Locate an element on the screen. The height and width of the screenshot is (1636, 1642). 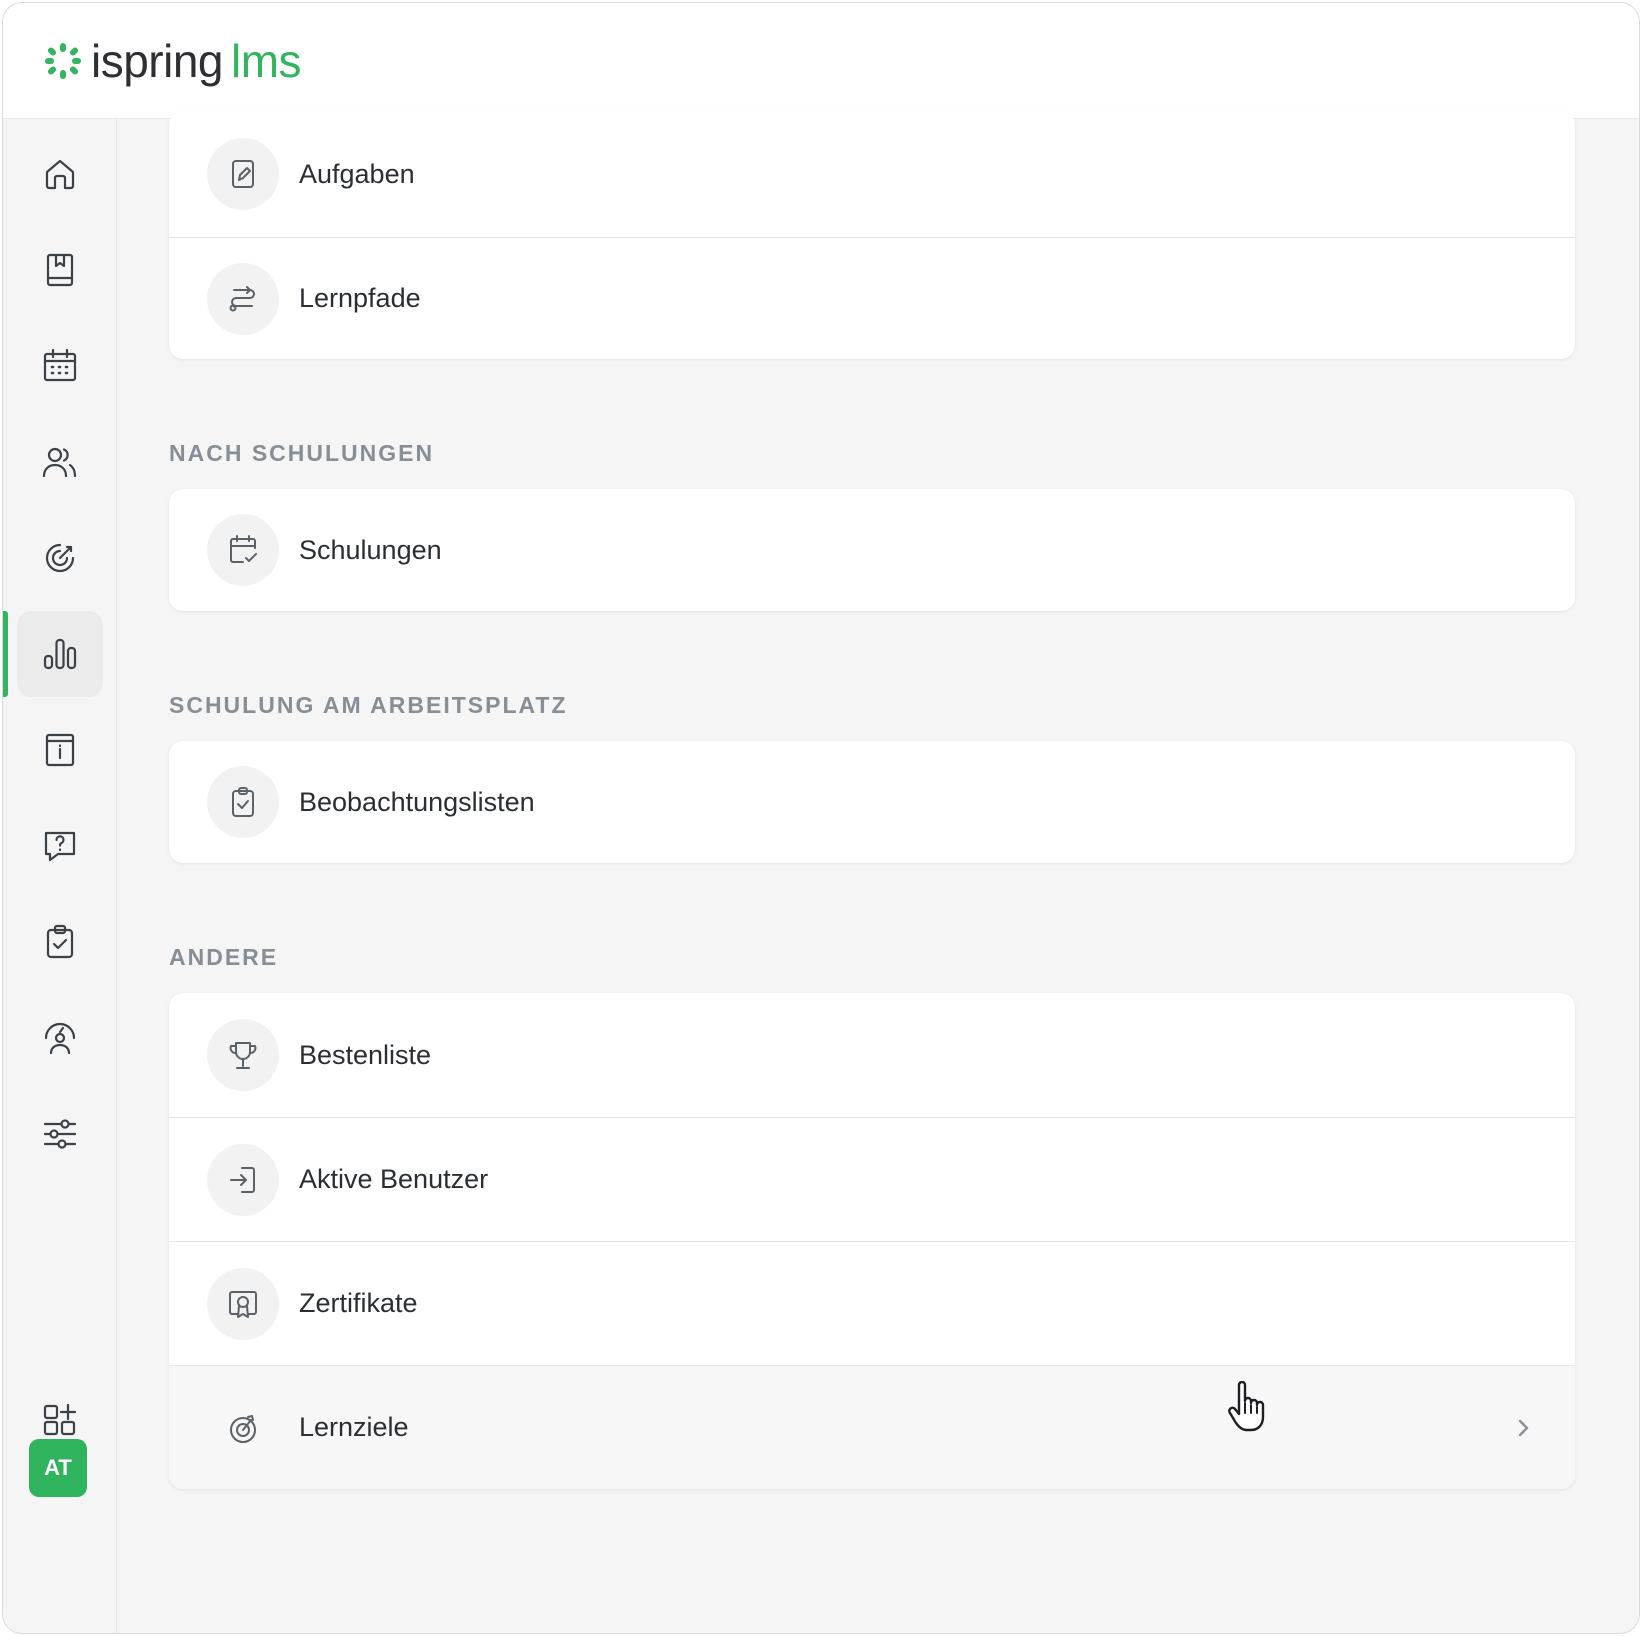
edit-document-icon is located at coordinates (243, 174).